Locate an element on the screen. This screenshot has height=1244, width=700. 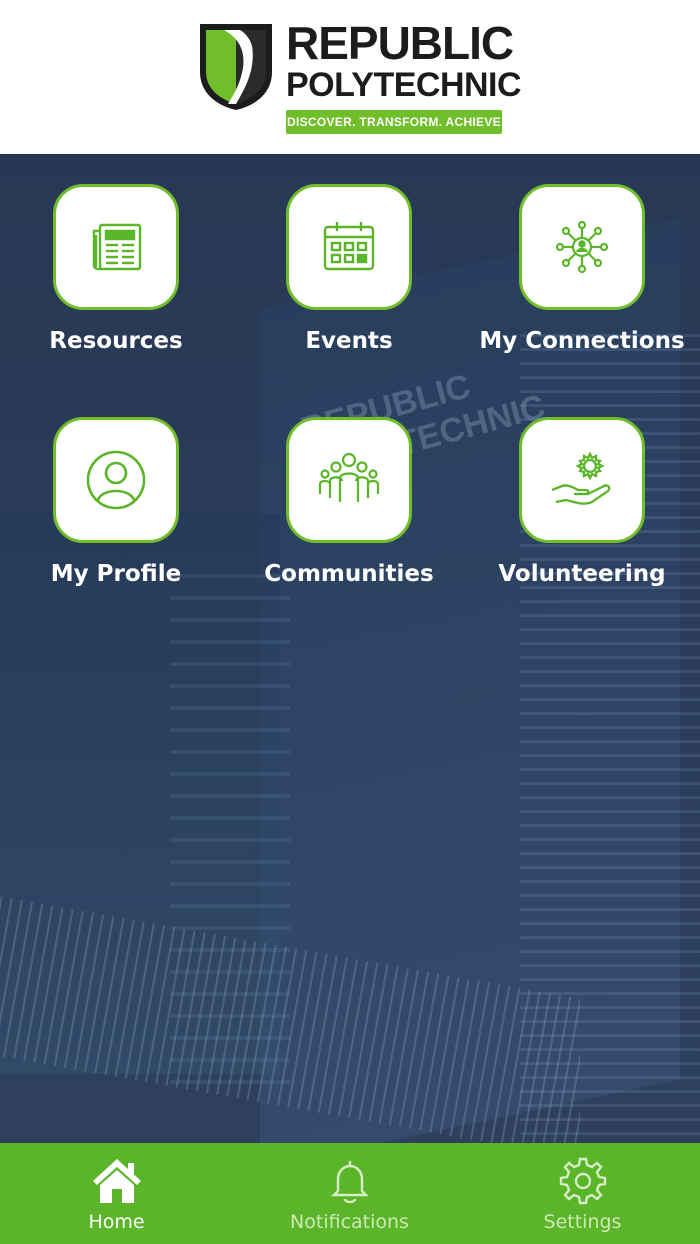
tile-my-connections: My Connections is located at coordinates (582, 269).